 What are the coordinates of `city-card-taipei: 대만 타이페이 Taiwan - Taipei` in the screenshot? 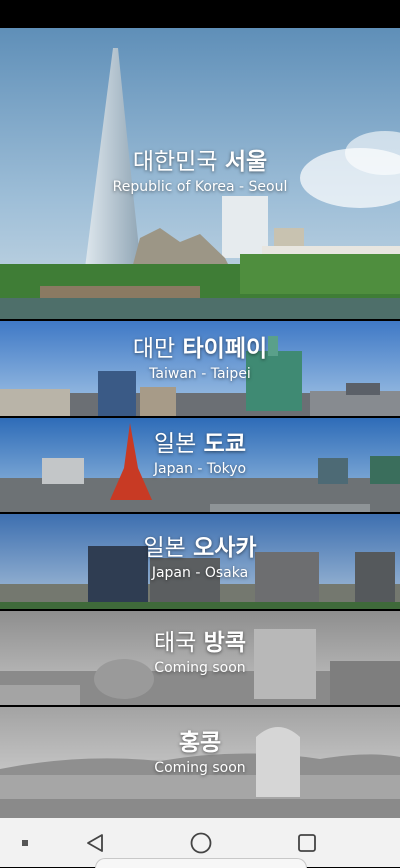 It's located at (200, 368).